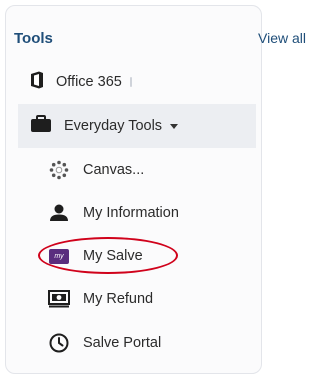 The height and width of the screenshot is (382, 320). I want to click on my-badge-icon: my, so click(59, 256).